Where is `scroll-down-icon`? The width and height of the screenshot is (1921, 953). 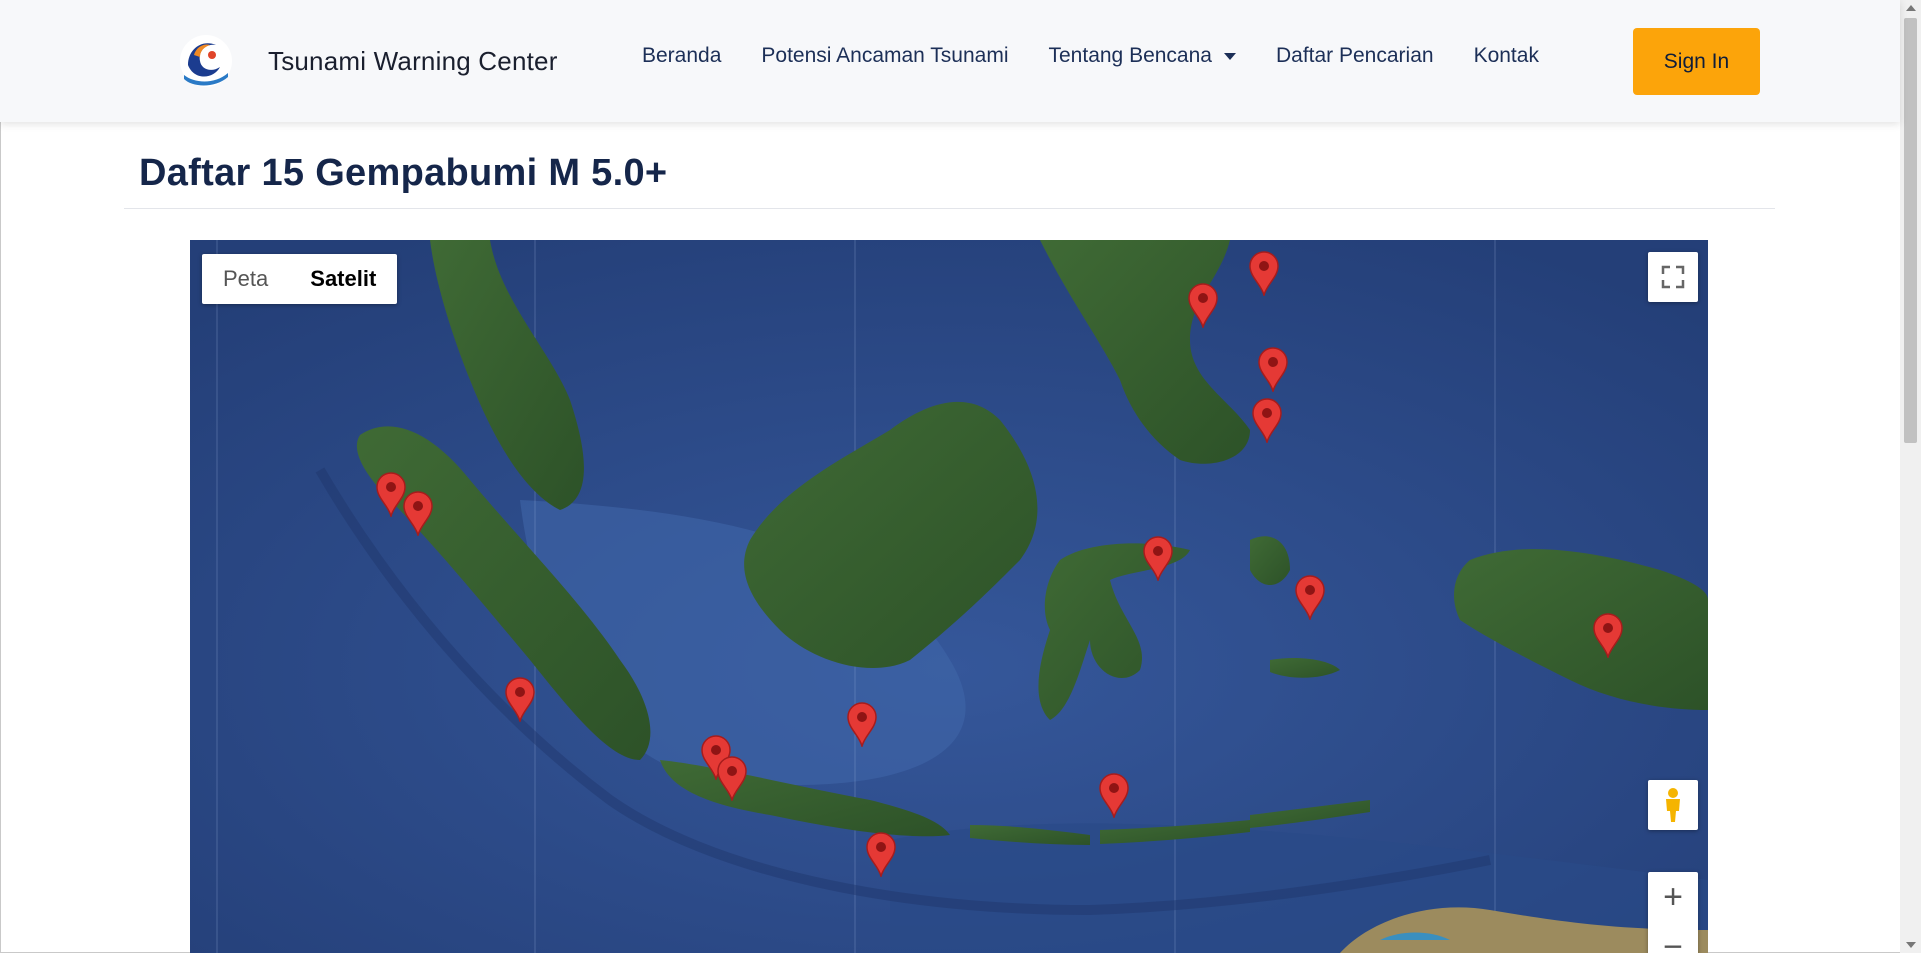
scroll-down-icon is located at coordinates (1911, 945).